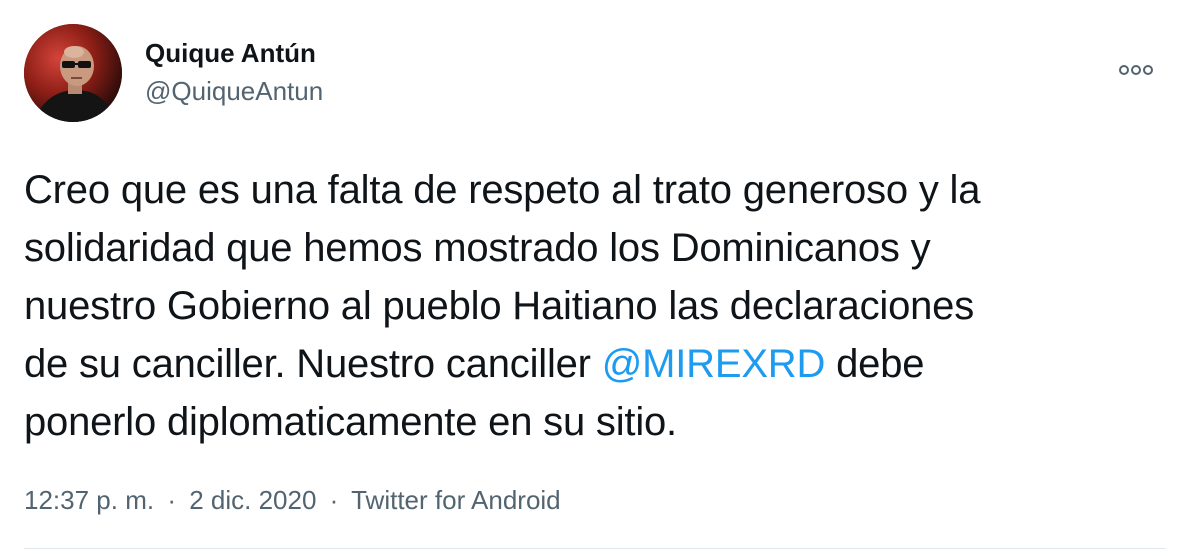  Describe the element at coordinates (313, 364) in the screenshot. I see `tweet-text-segment: de su canciller. Nuestro canciller` at that location.